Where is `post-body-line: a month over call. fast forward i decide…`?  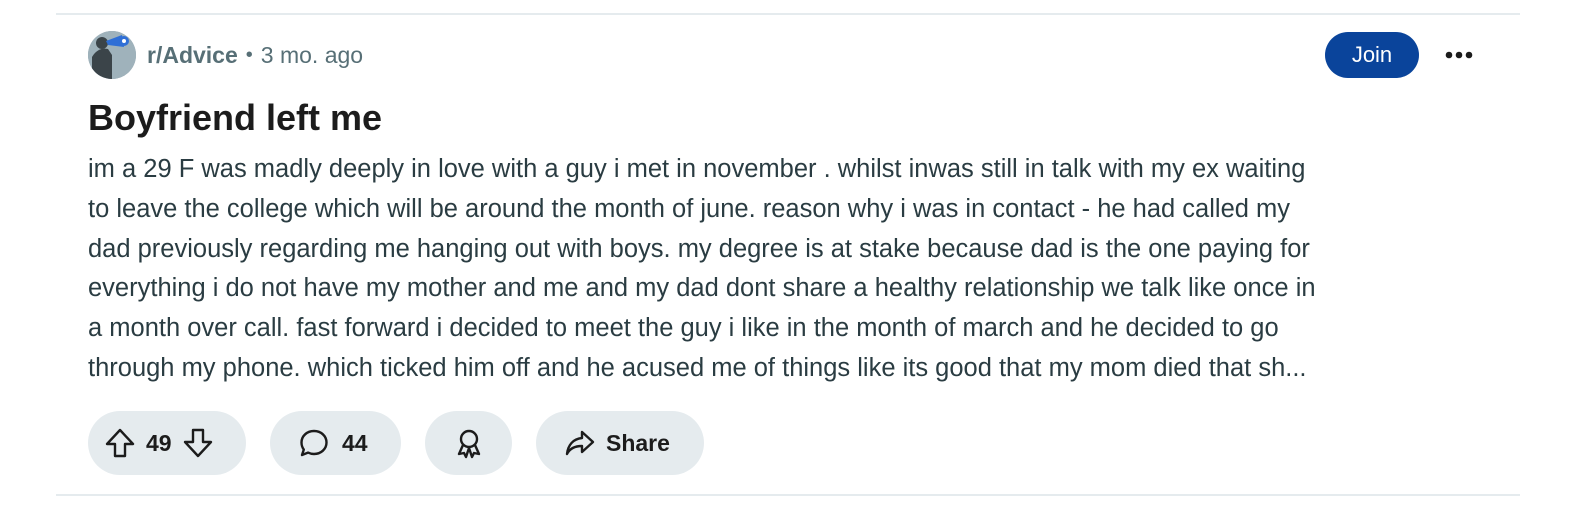
post-body-line: a month over call. fast forward i decide… is located at coordinates (683, 328).